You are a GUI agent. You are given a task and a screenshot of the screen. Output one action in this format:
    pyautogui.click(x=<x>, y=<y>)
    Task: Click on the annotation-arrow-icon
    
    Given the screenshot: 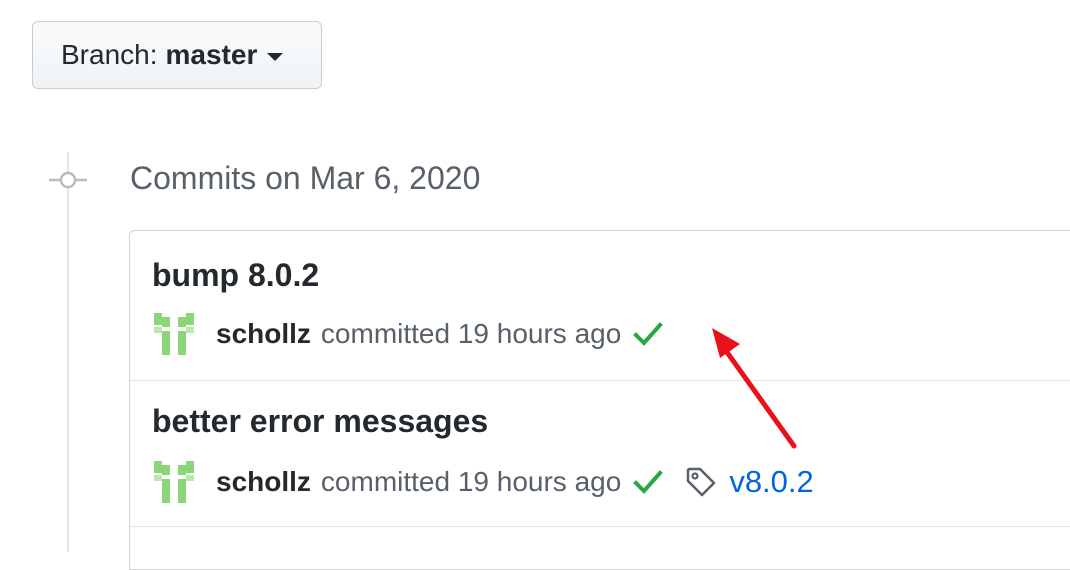 What is the action you would take?
    pyautogui.click(x=754, y=388)
    